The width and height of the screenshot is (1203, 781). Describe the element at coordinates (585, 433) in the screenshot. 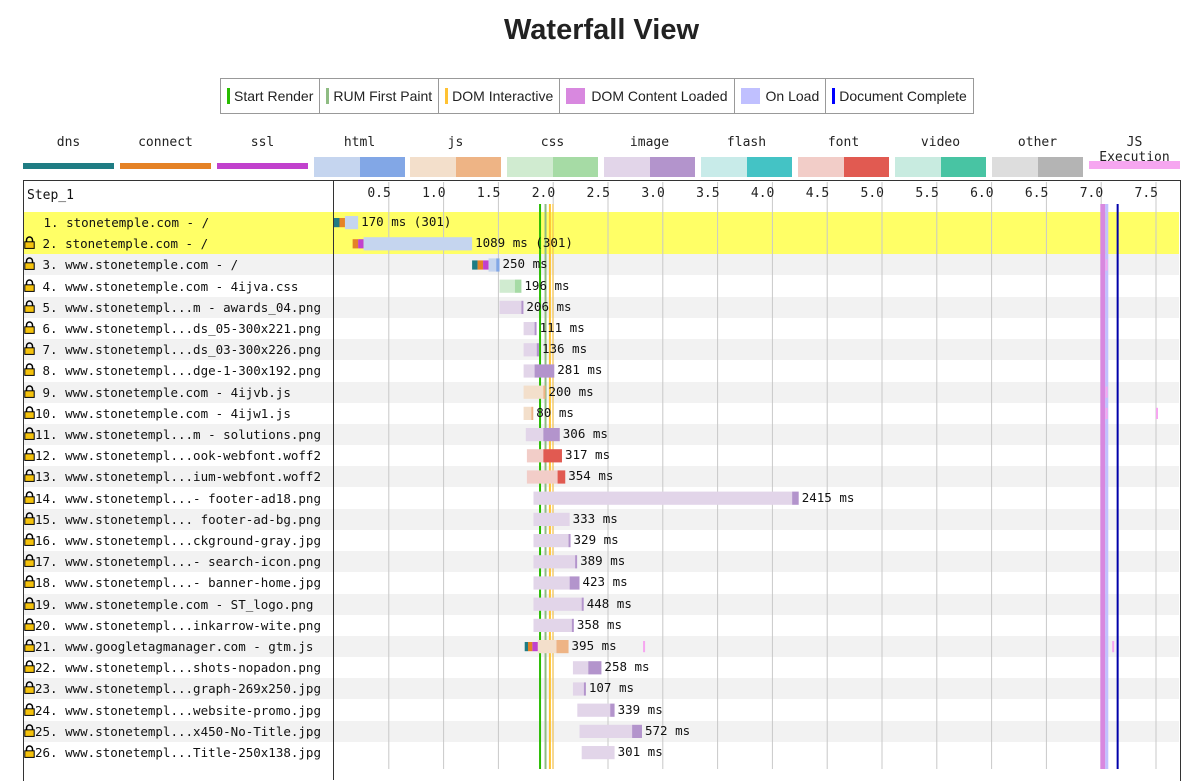

I see `duration-label: 306 ms` at that location.